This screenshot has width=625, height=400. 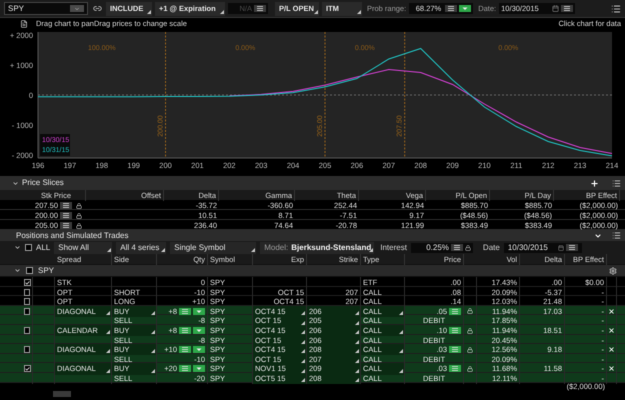 I want to click on model-dropdown: Model: Bjerksund-Stensland, so click(x=317, y=248).